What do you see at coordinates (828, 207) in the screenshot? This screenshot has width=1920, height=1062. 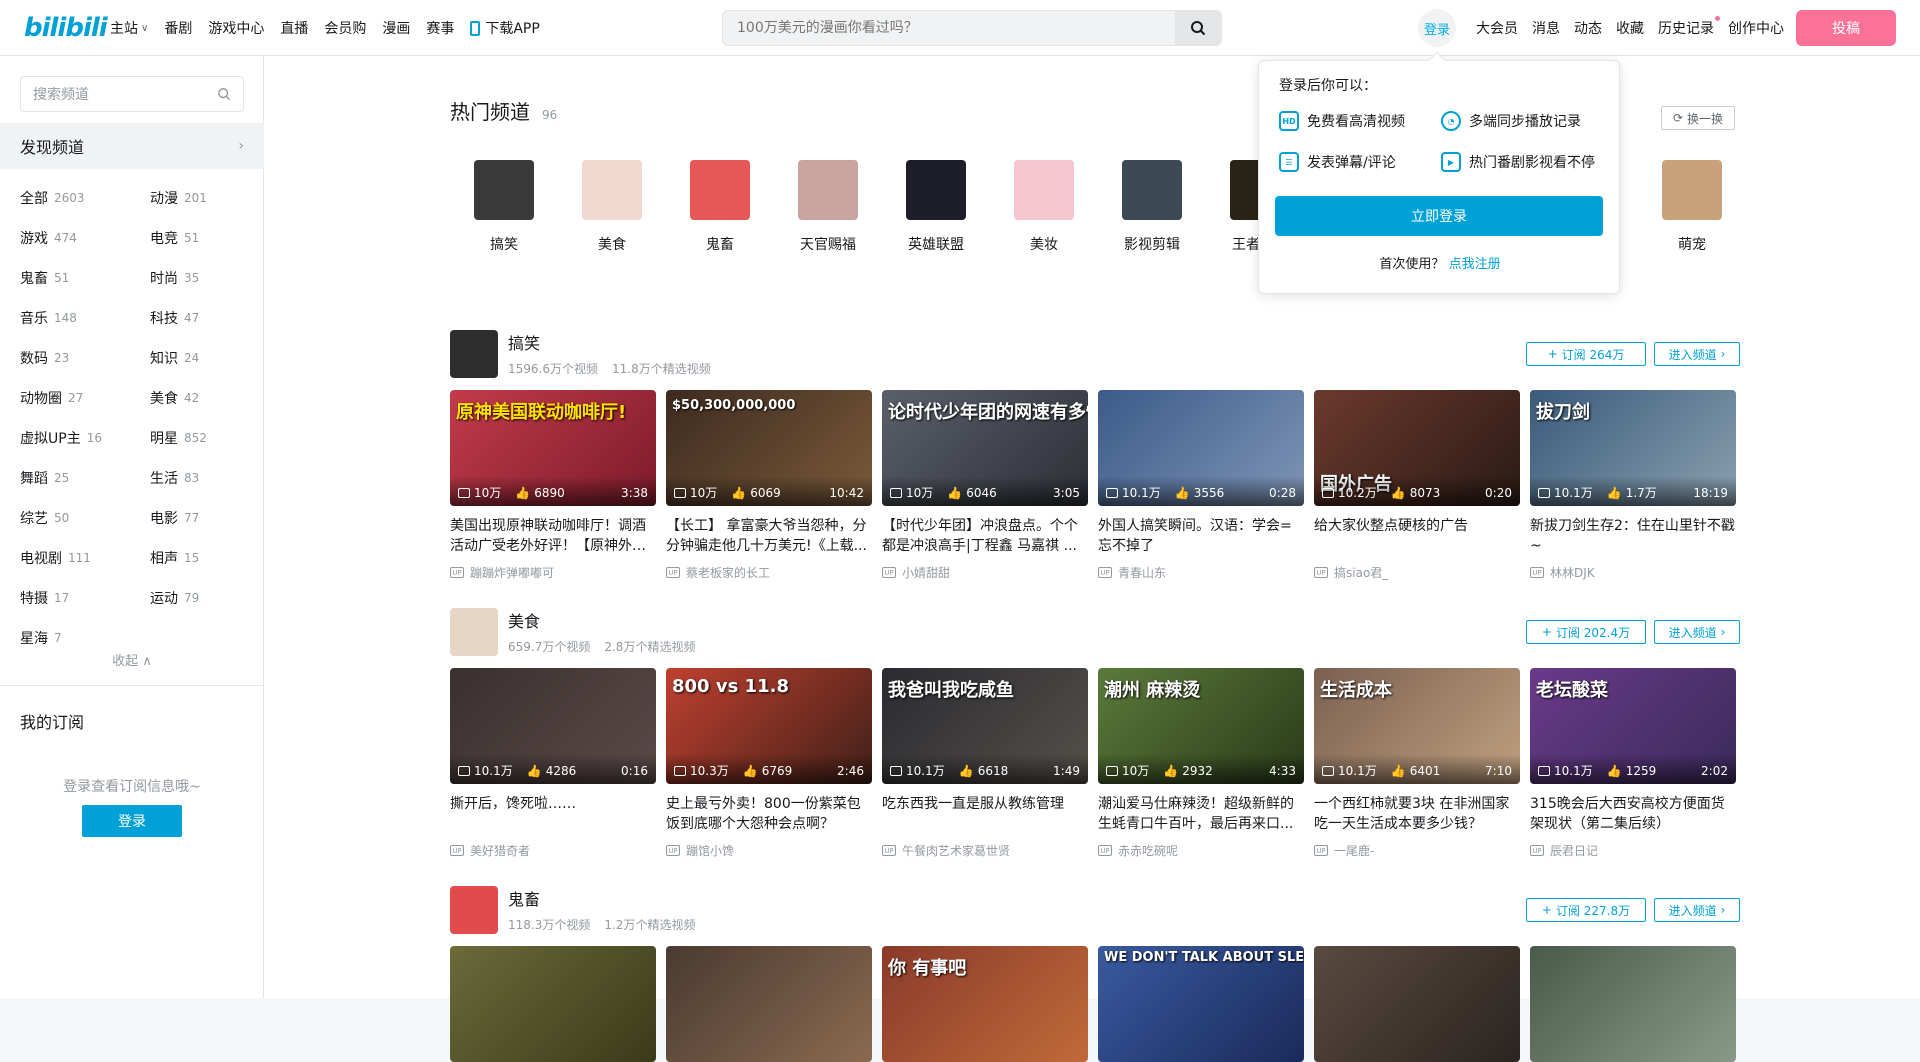 I see `hot-channel-item: 天官赐福` at bounding box center [828, 207].